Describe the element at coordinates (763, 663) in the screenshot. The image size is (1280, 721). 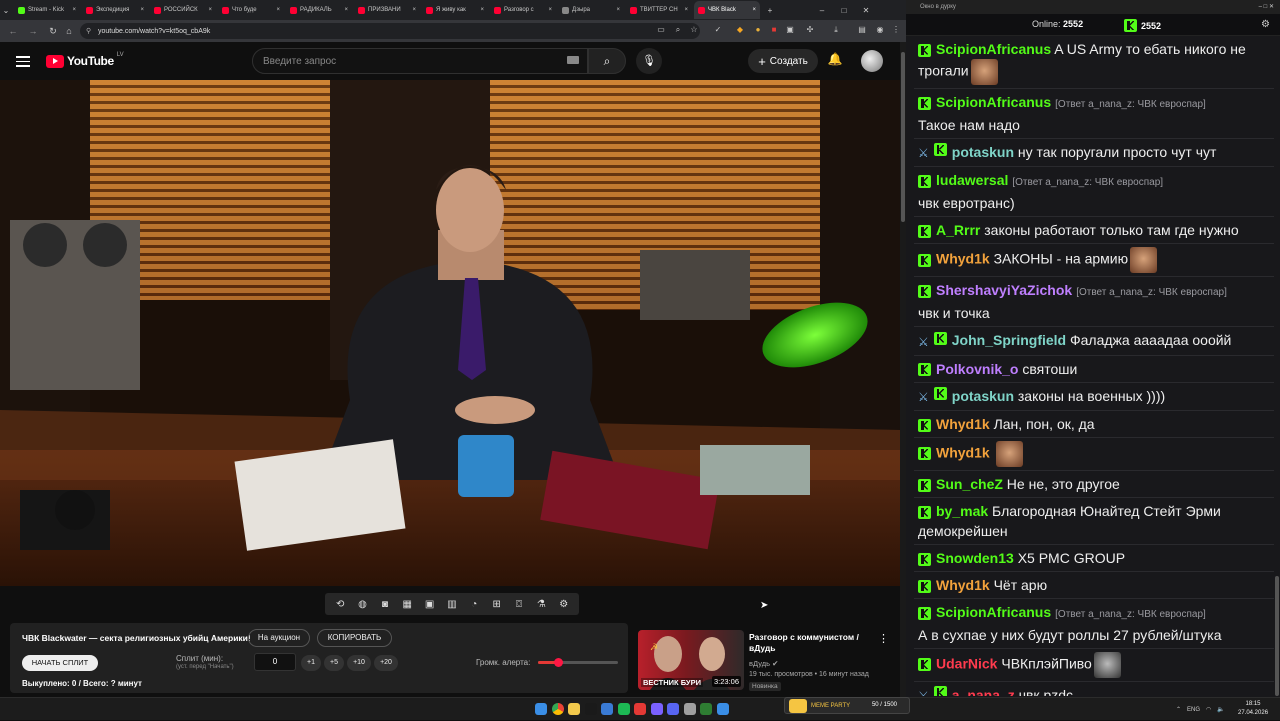
I see `recommended-channel: вДудь ✔` at that location.